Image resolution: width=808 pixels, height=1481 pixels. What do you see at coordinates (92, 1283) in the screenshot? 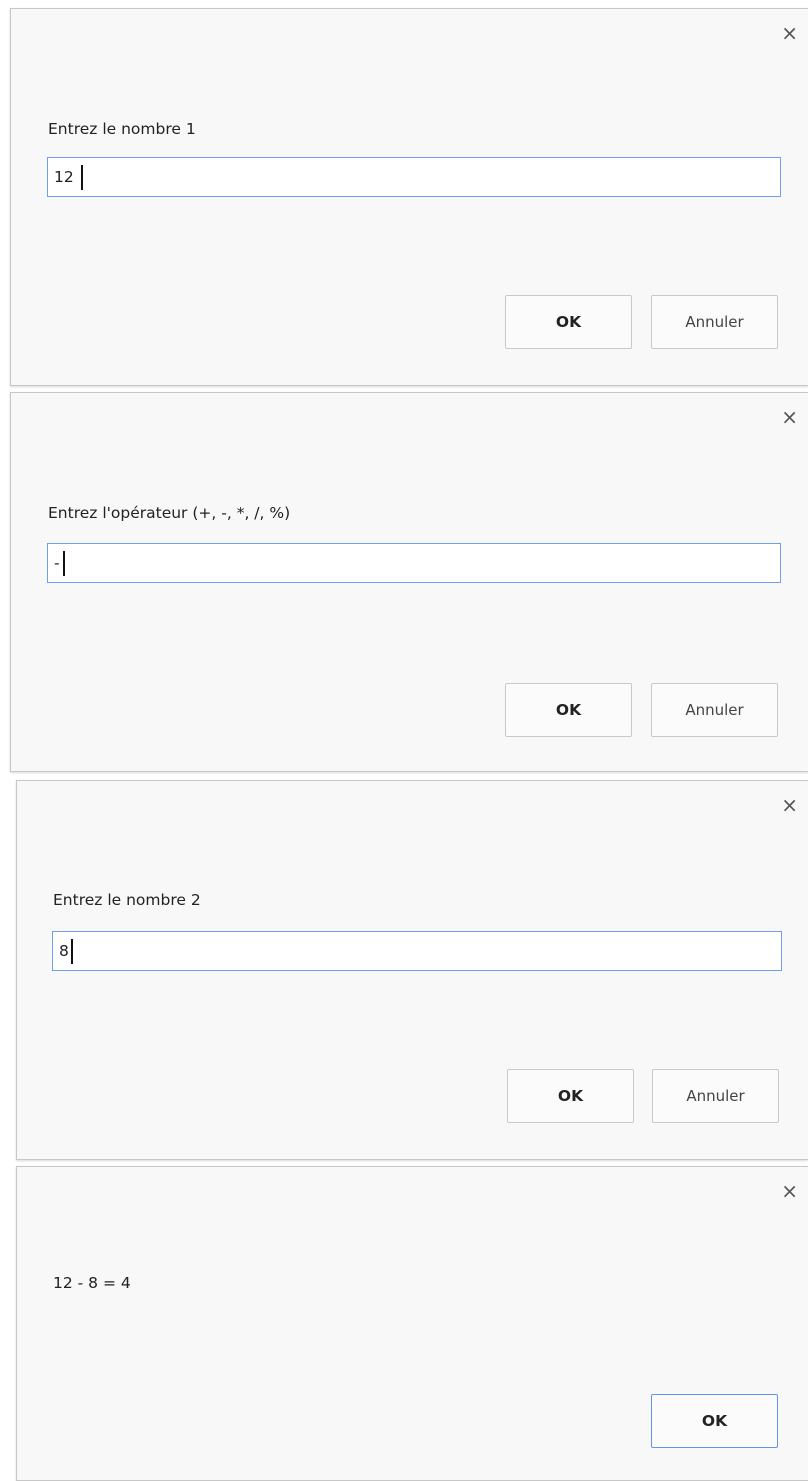
I see `alert-message: 12 - 8 = 4` at bounding box center [92, 1283].